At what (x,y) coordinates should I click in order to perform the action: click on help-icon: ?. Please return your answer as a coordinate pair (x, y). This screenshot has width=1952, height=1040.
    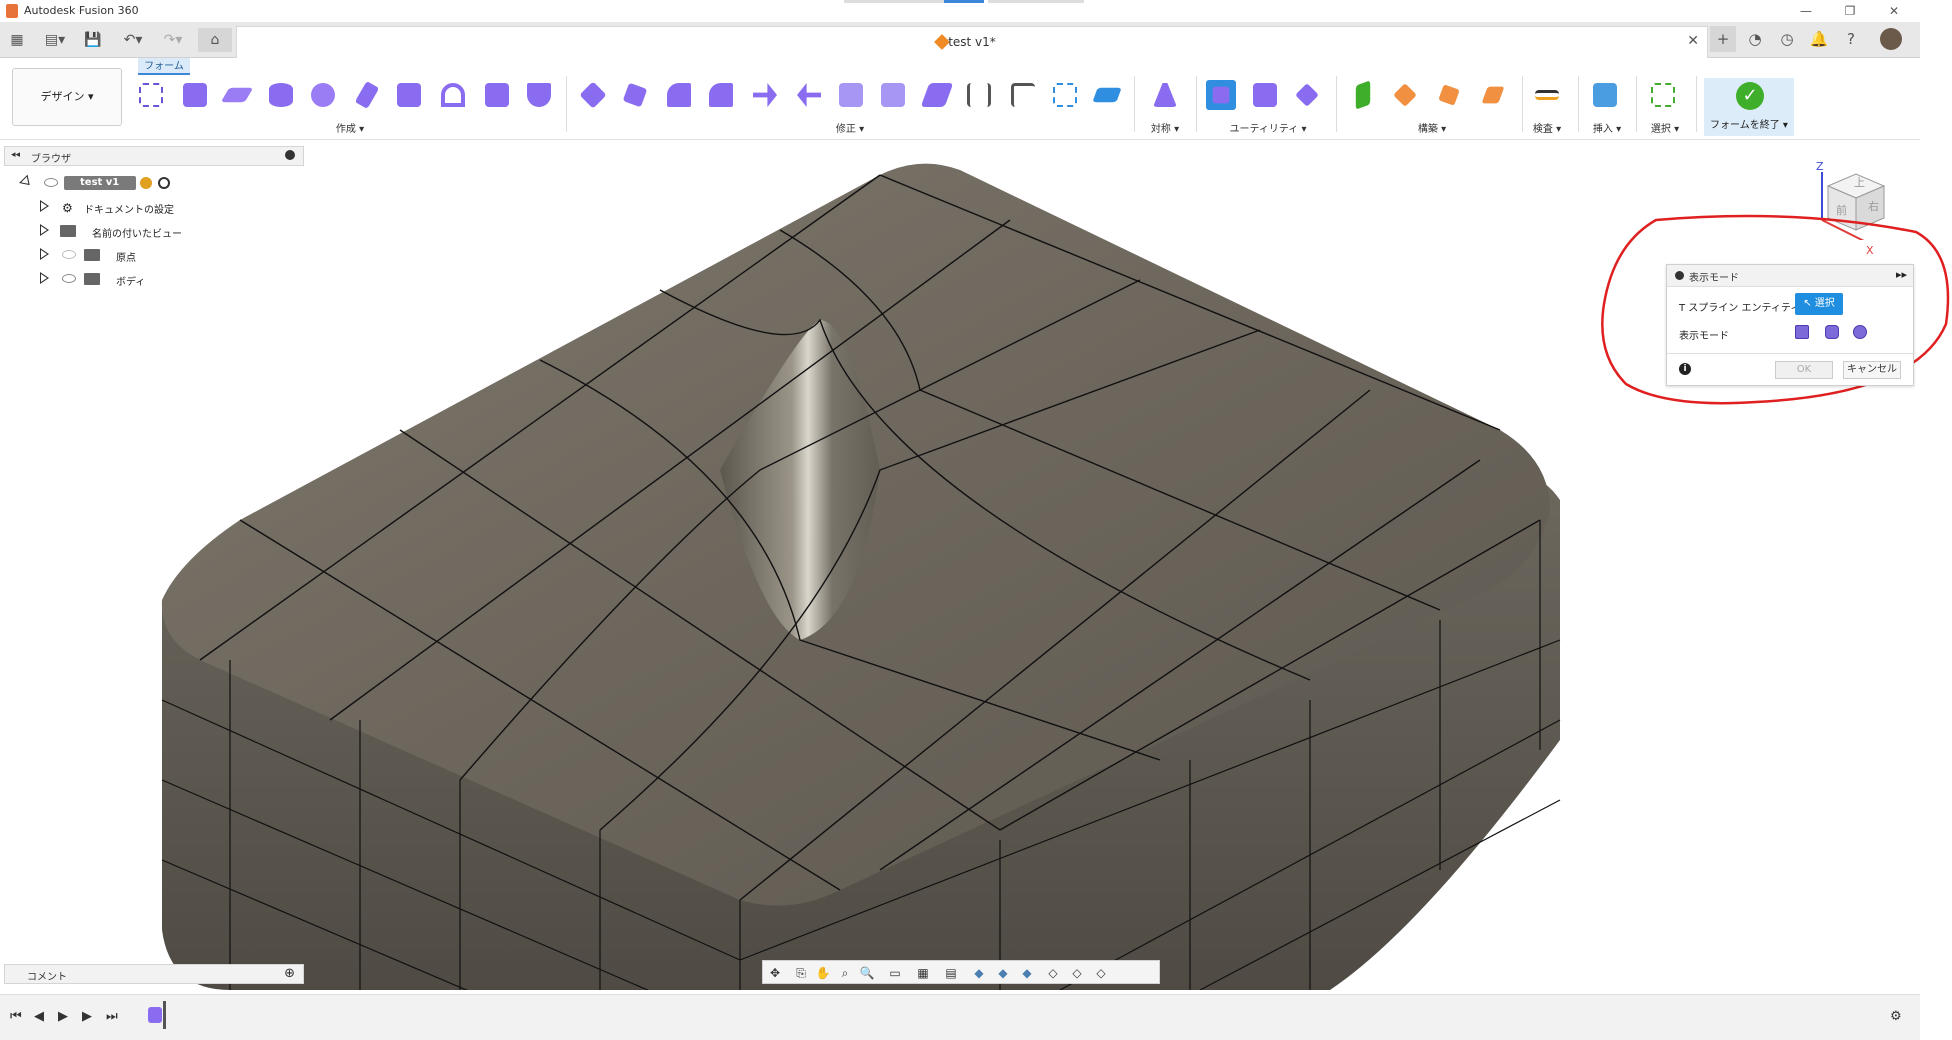
    Looking at the image, I should click on (1851, 39).